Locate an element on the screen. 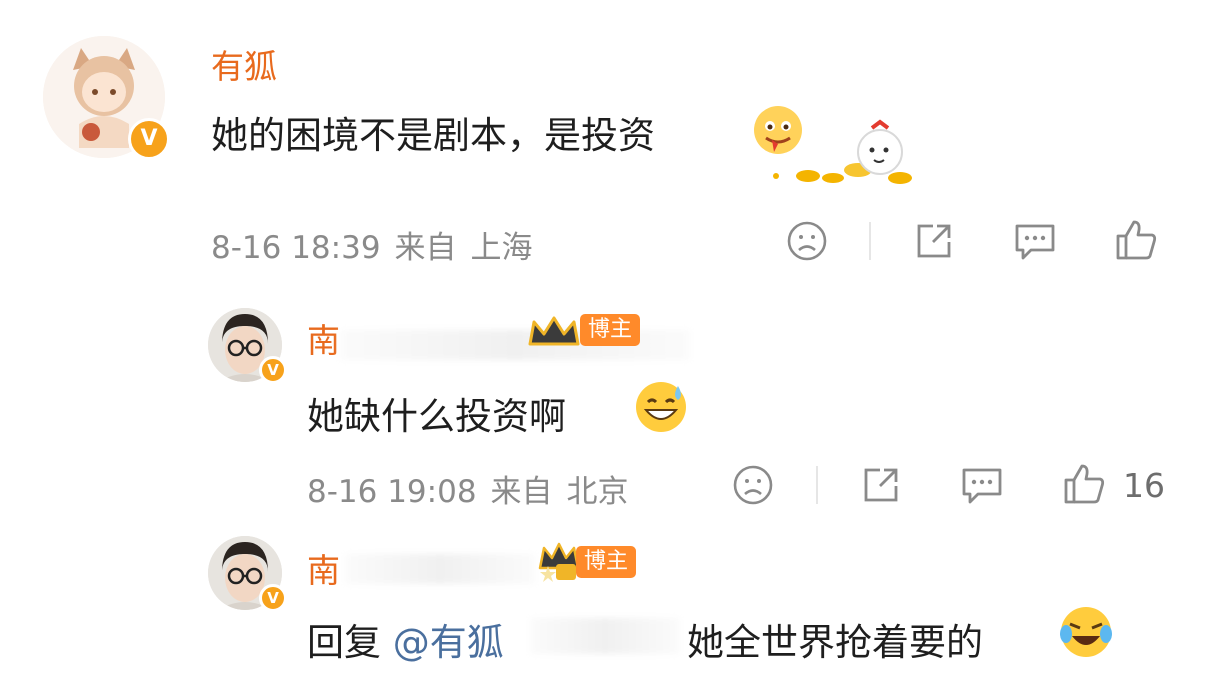 Image resolution: width=1206 pixels, height=695 pixels. comment-content: 她的困境不是剧本，是投资 is located at coordinates (433, 135).